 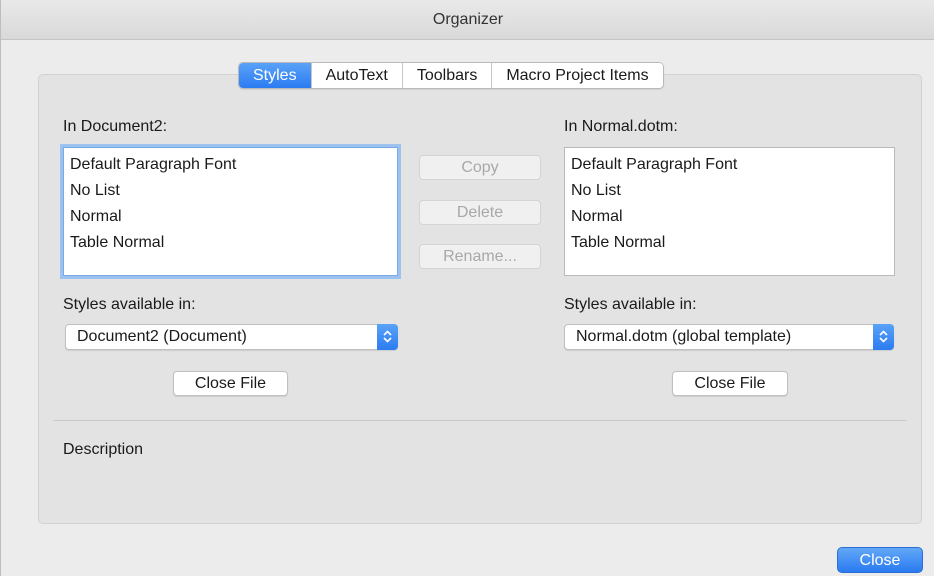 What do you see at coordinates (577, 75) in the screenshot?
I see `tab-macro-project-items: Macro Project Items` at bounding box center [577, 75].